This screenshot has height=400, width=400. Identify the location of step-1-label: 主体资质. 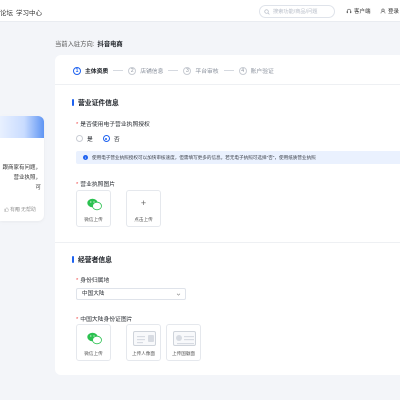
(97, 72).